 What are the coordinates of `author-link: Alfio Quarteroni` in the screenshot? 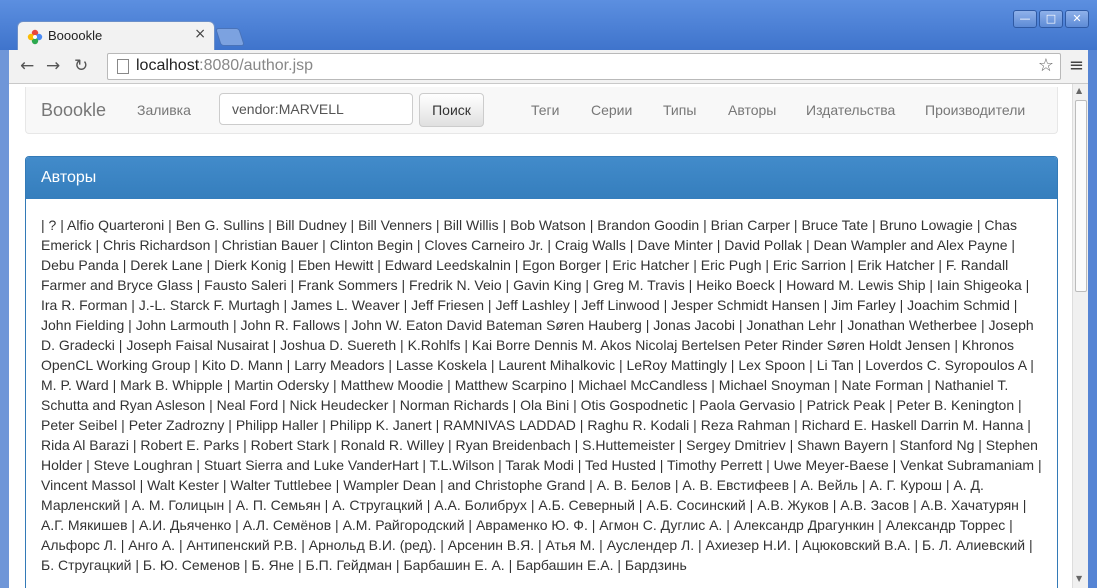 It's located at (115, 225).